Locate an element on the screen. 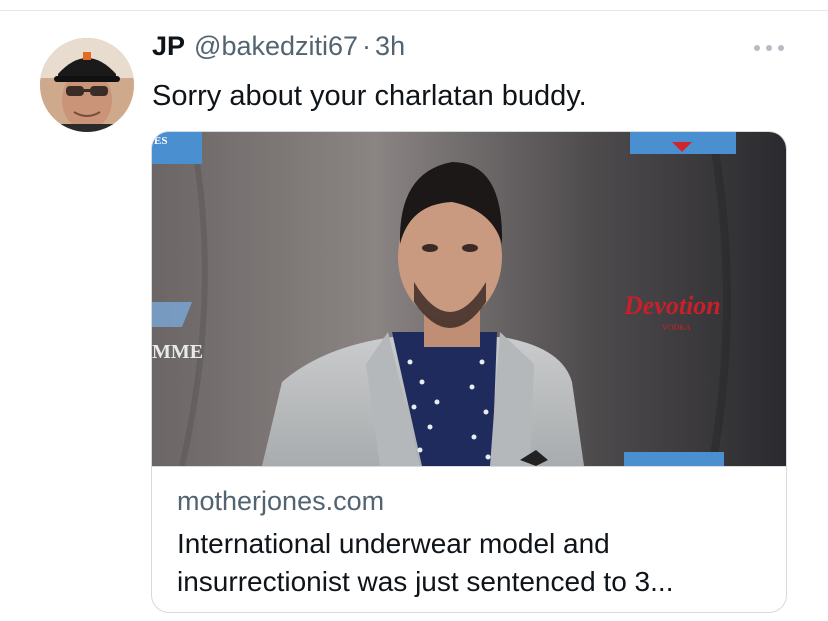 This screenshot has width=828, height=621. tweet-text: Sorry about your charlatan buddy. is located at coordinates (369, 96).